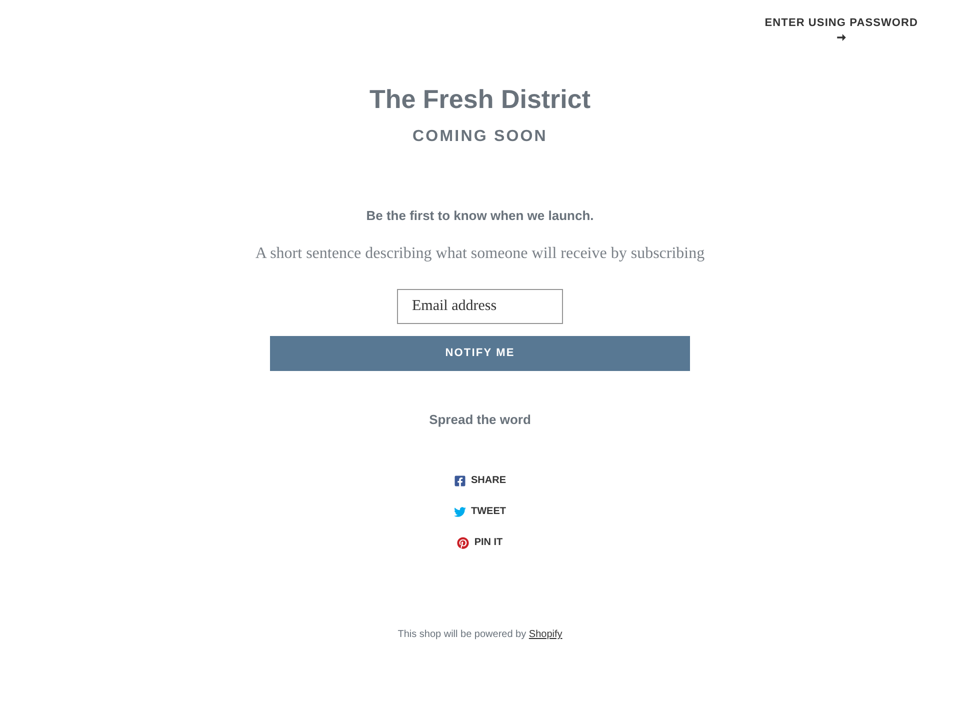  Describe the element at coordinates (841, 28) in the screenshot. I see `enter-password-link: ENTER USING PASSWORD` at that location.